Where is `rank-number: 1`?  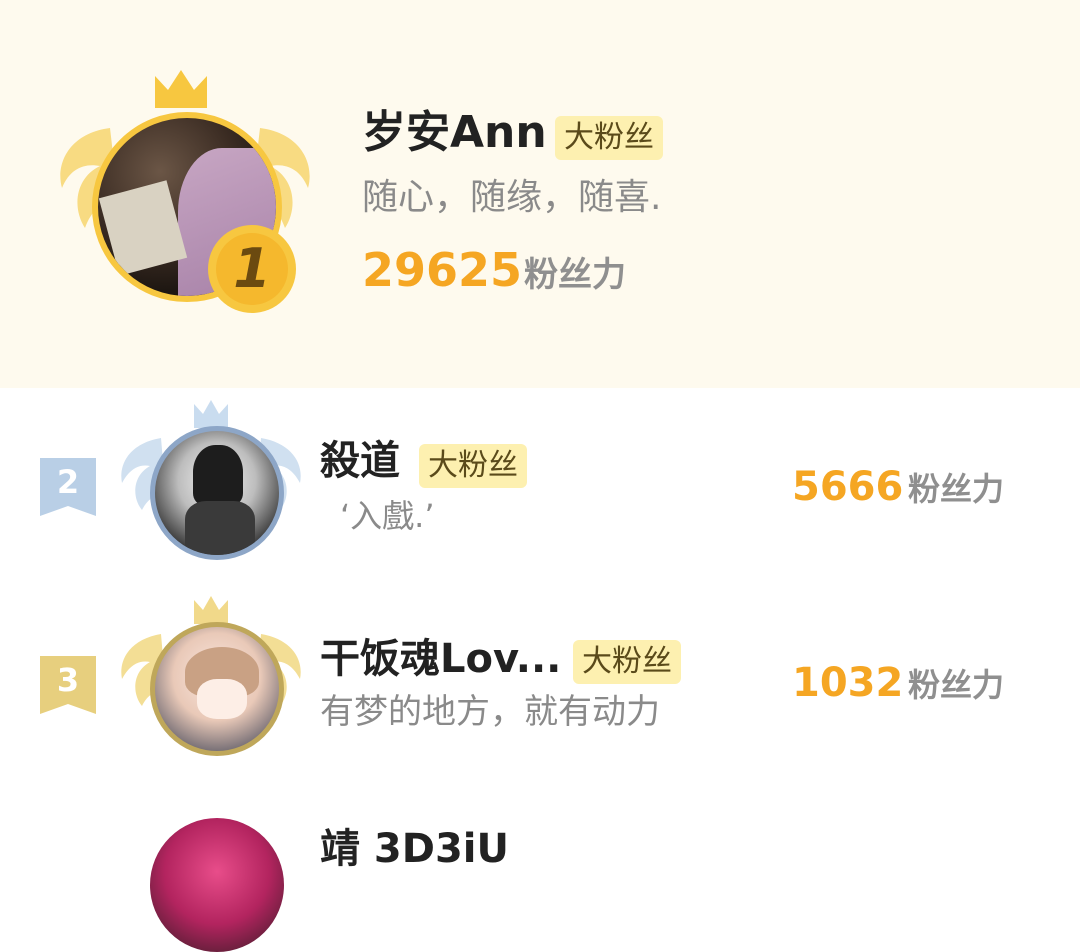
rank-number: 1 is located at coordinates (252, 268).